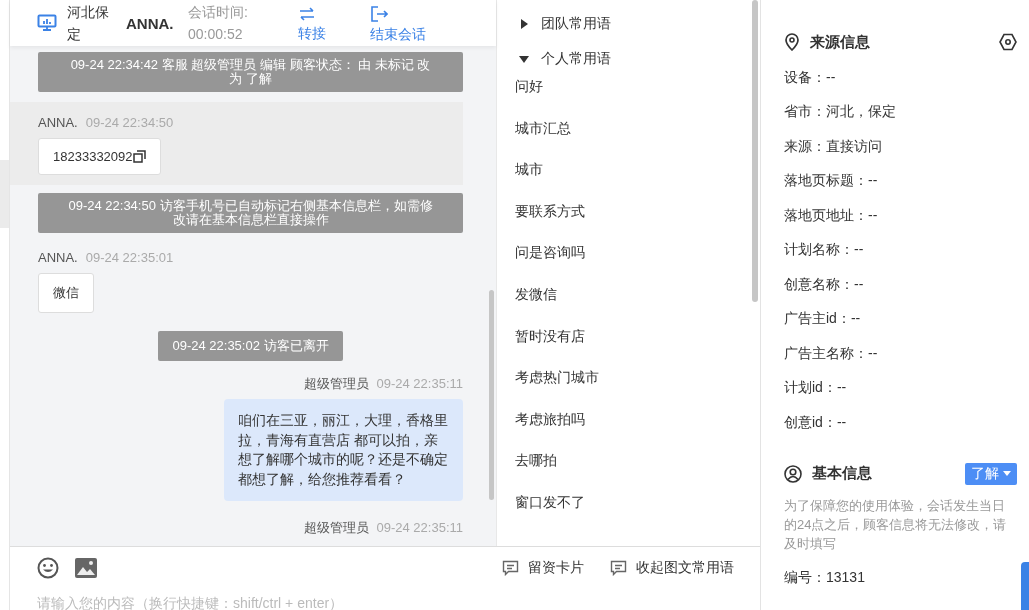 The image size is (1029, 610). What do you see at coordinates (529, 183) in the screenshot?
I see `phrase-item: 城市` at bounding box center [529, 183].